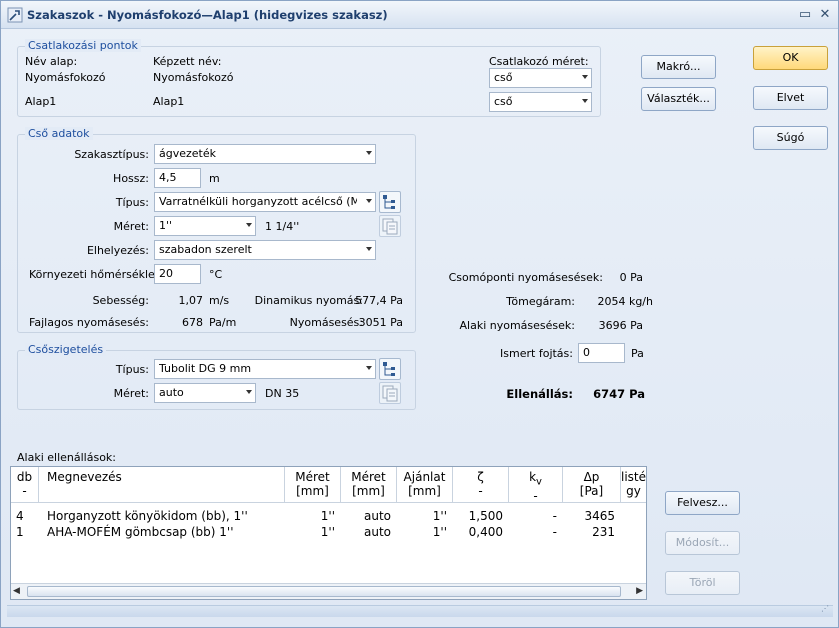  Describe the element at coordinates (177, 274) in the screenshot. I see `ambient-temp-input: 20` at that location.